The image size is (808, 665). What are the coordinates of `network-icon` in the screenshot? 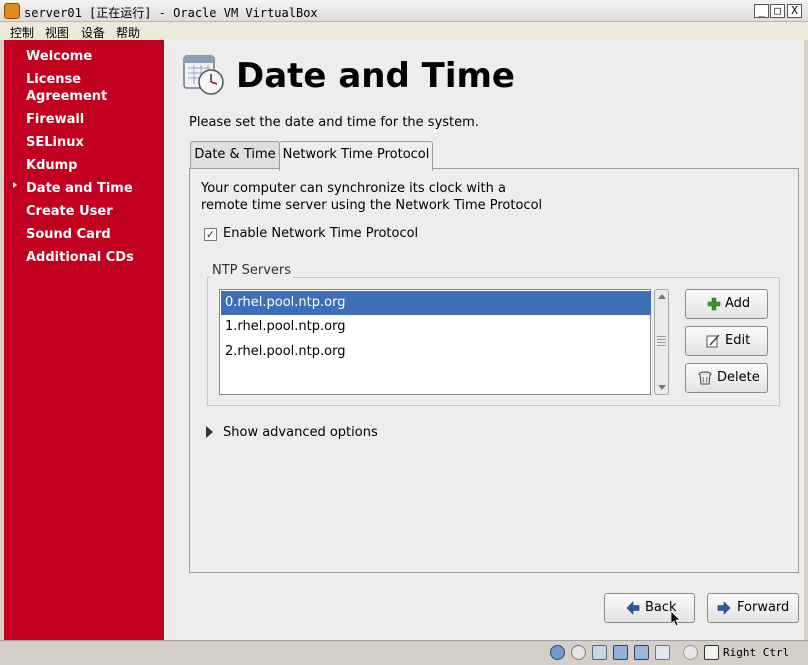 It's located at (620, 652).